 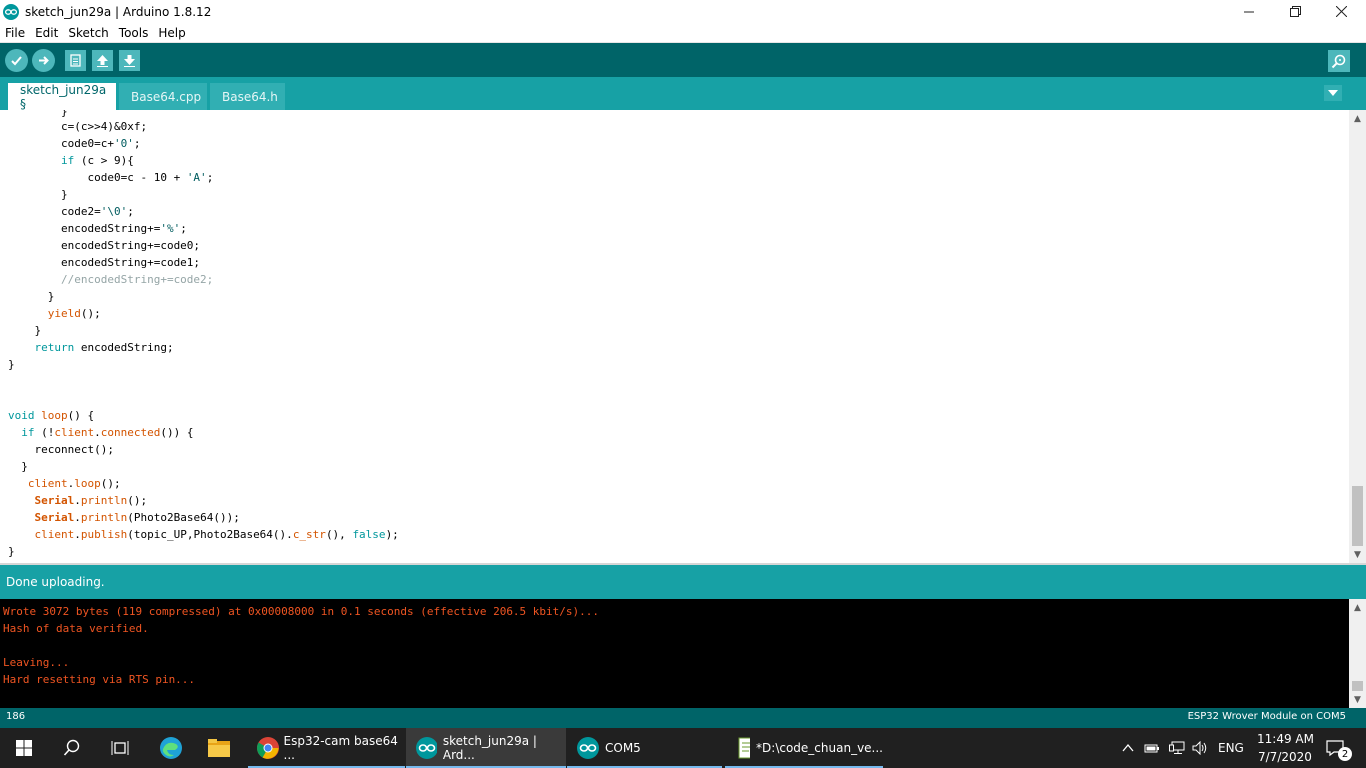 I want to click on windows-logo-icon, so click(x=24, y=748).